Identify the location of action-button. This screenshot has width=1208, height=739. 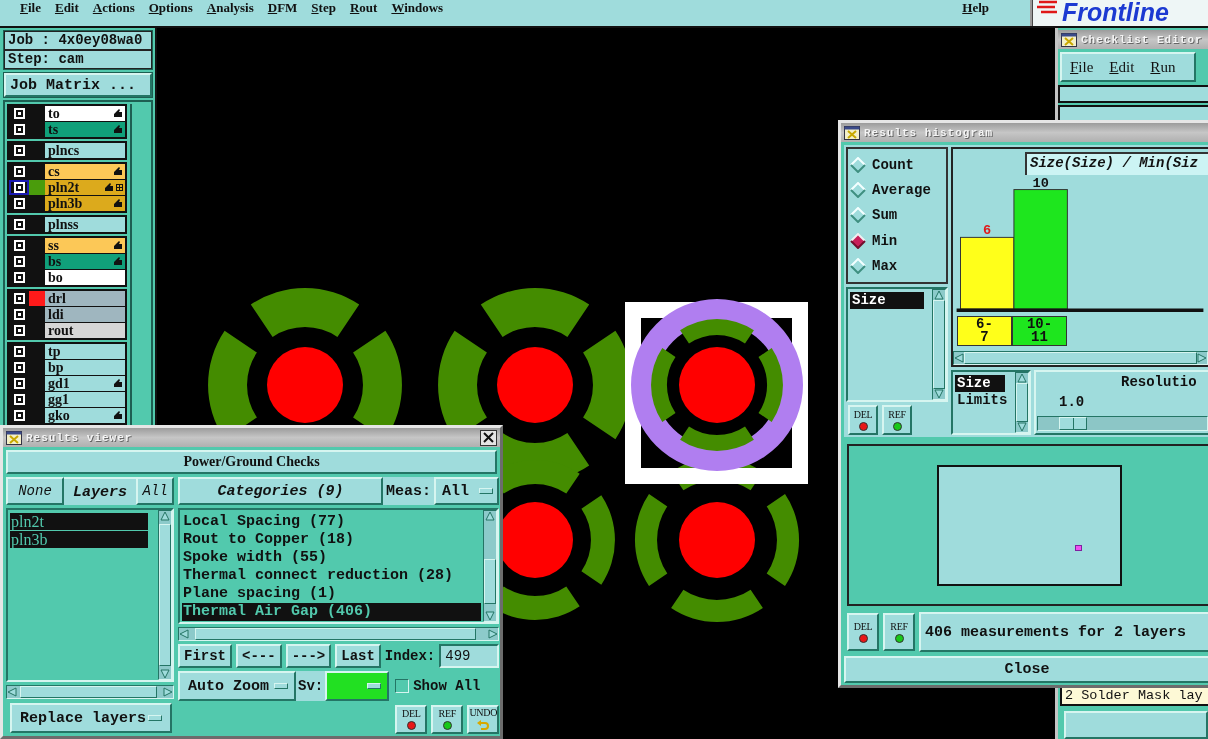
(1136, 725).